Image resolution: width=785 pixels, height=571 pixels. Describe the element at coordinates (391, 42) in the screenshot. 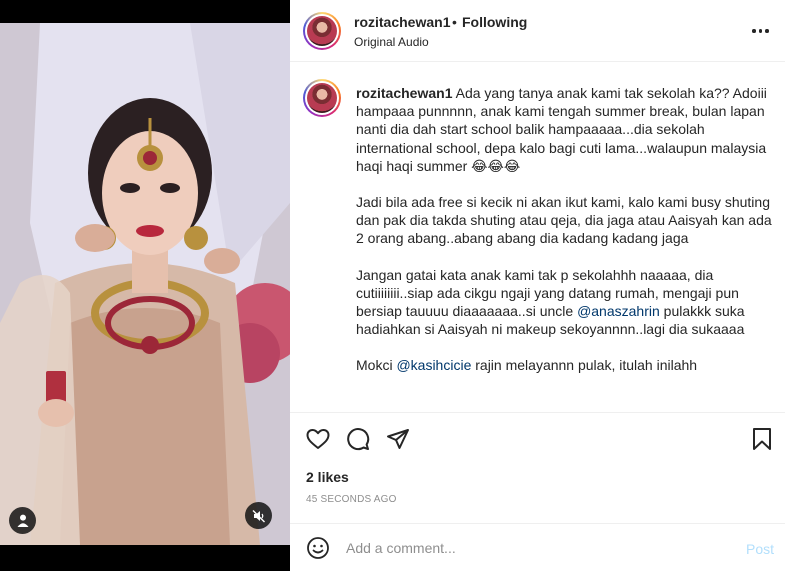

I see `audio-link: Original Audio` at that location.